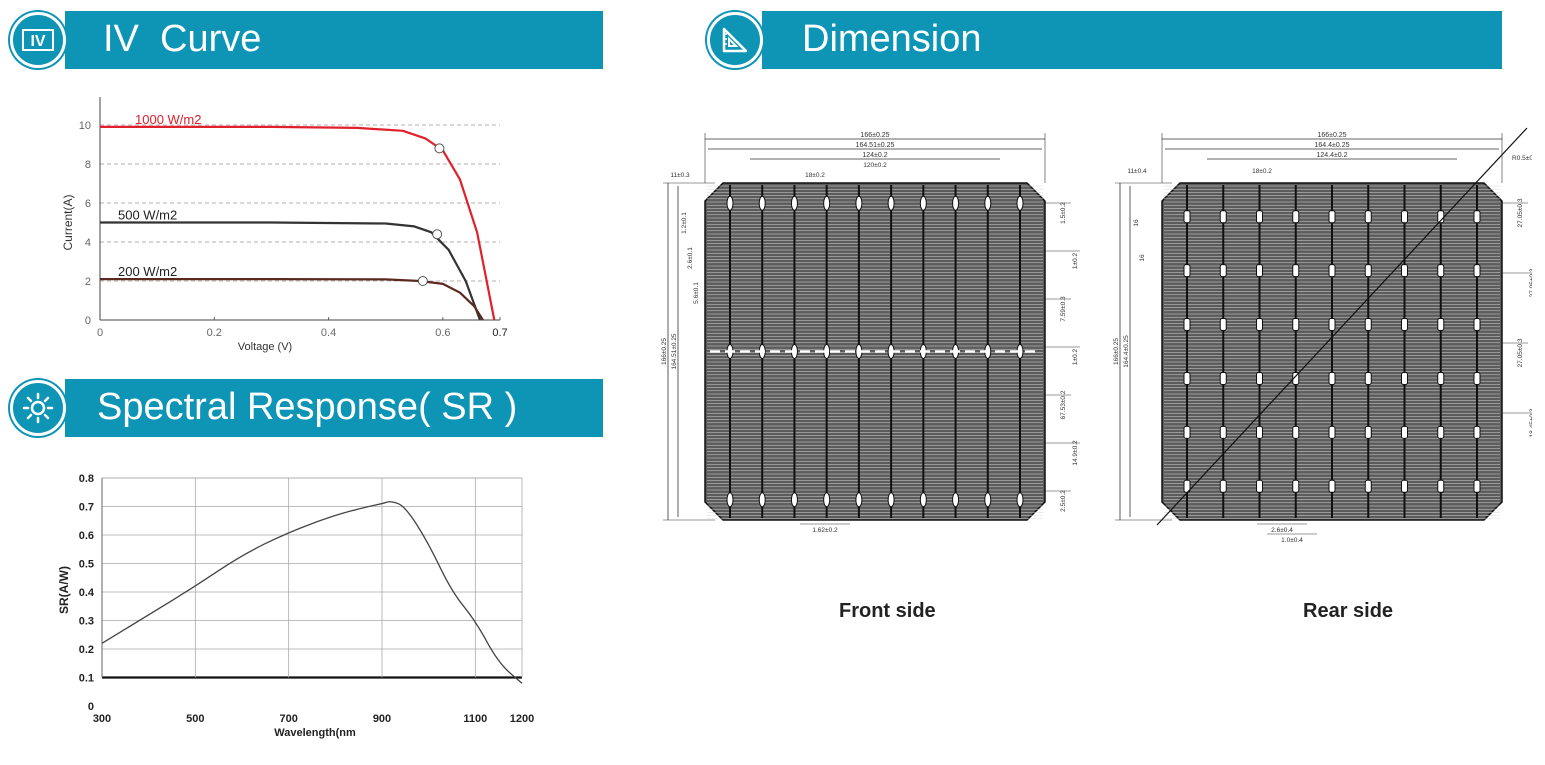 The height and width of the screenshot is (765, 1545). Describe the element at coordinates (312, 592) in the screenshot. I see `sr-curve` at that location.